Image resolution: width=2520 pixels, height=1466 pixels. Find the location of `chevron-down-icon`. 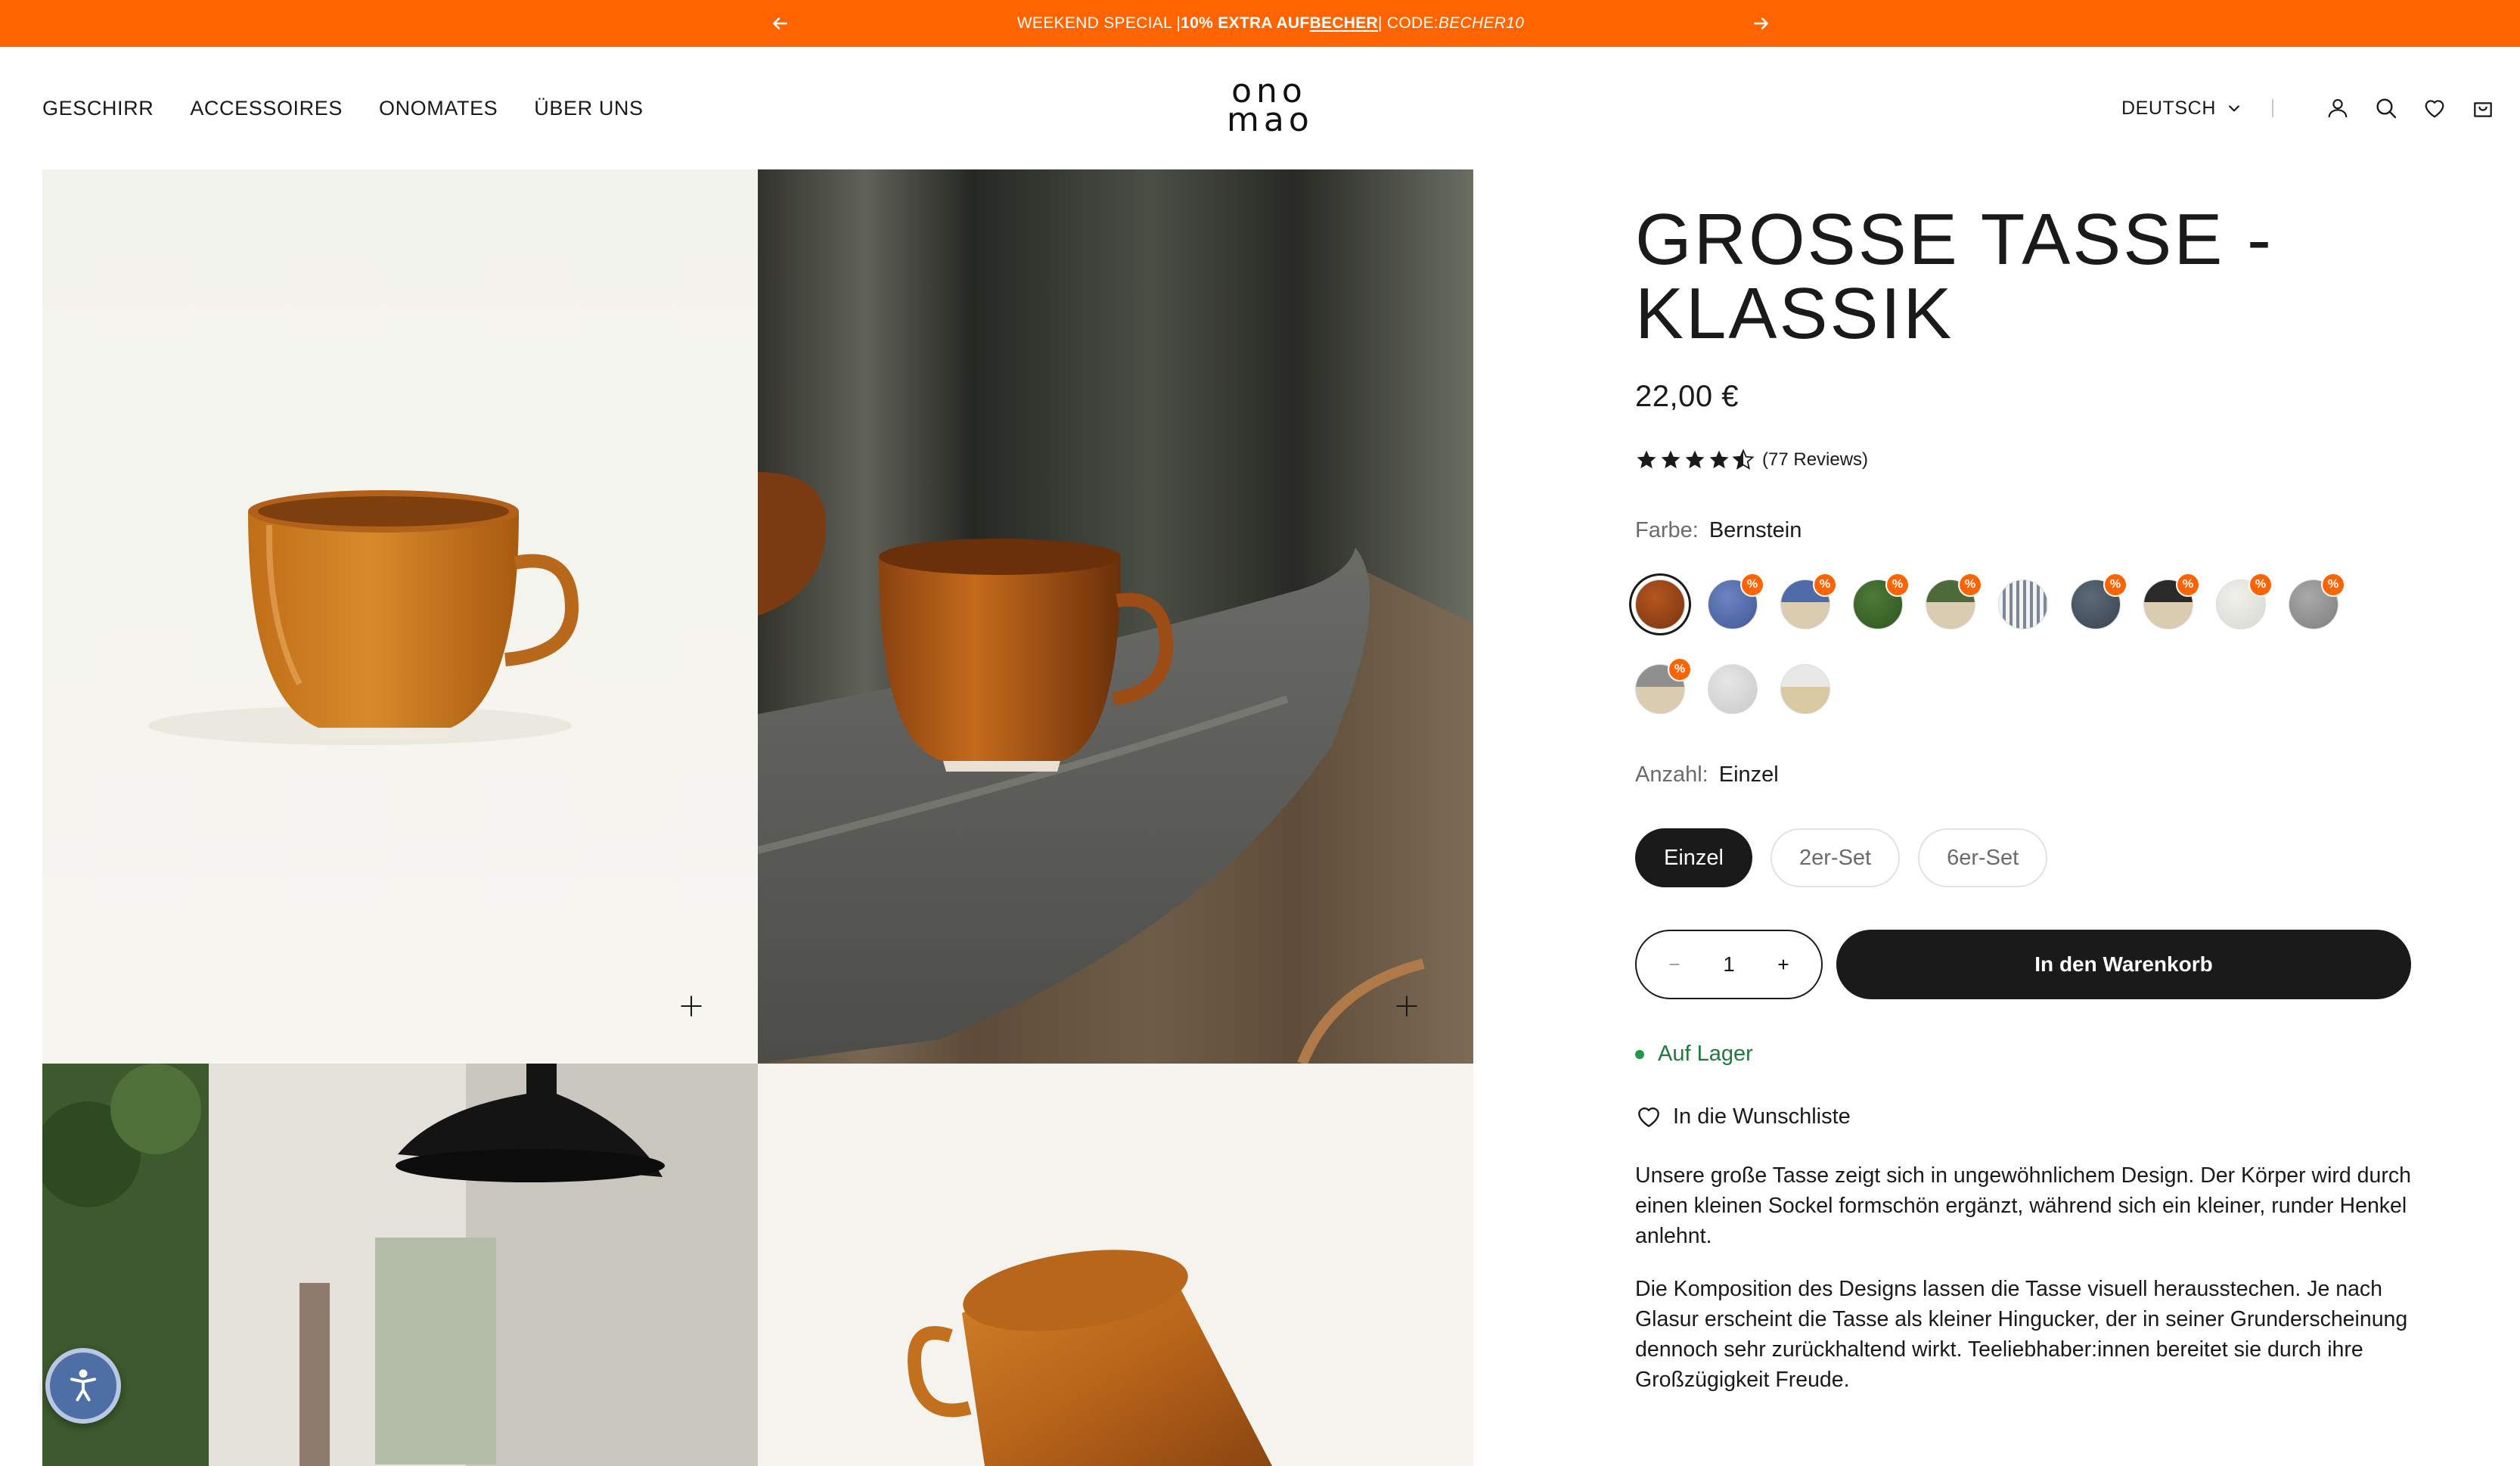

chevron-down-icon is located at coordinates (2234, 109).